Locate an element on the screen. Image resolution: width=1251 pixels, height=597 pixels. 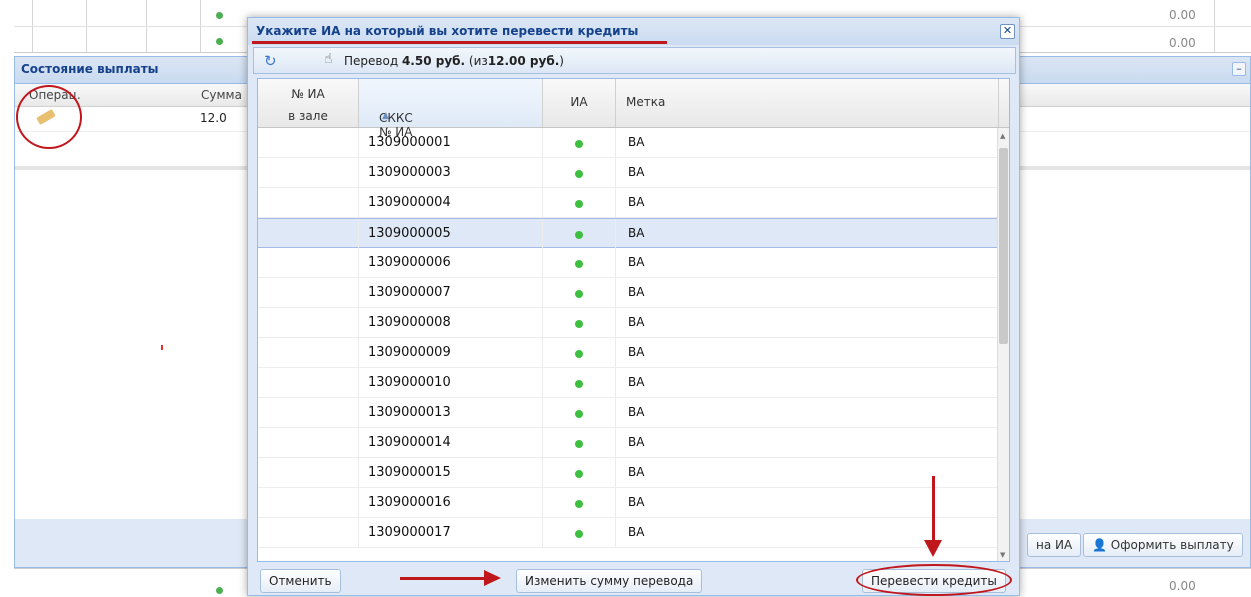
column-hall-number-line2: в зале is located at coordinates (308, 116).